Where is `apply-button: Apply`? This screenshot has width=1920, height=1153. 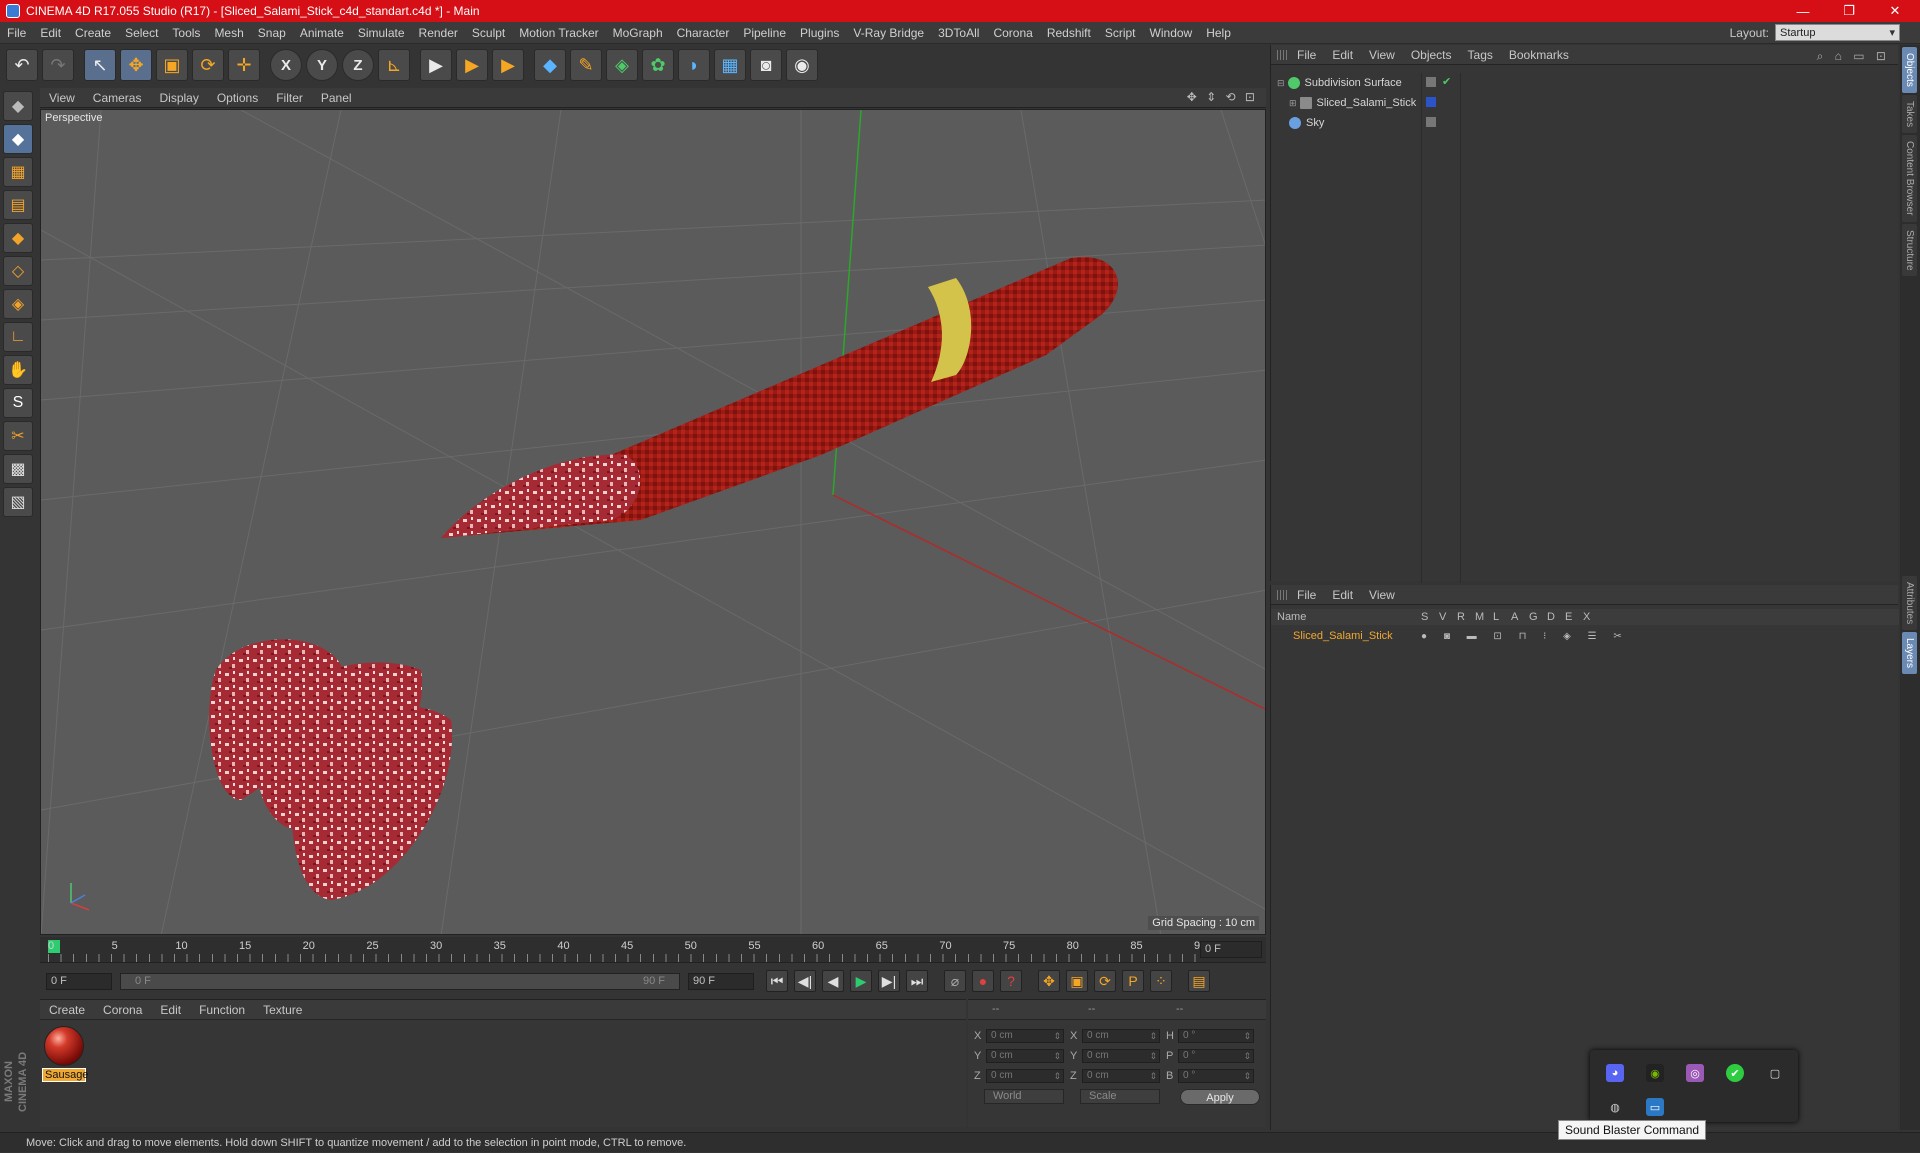 apply-button: Apply is located at coordinates (1220, 1097).